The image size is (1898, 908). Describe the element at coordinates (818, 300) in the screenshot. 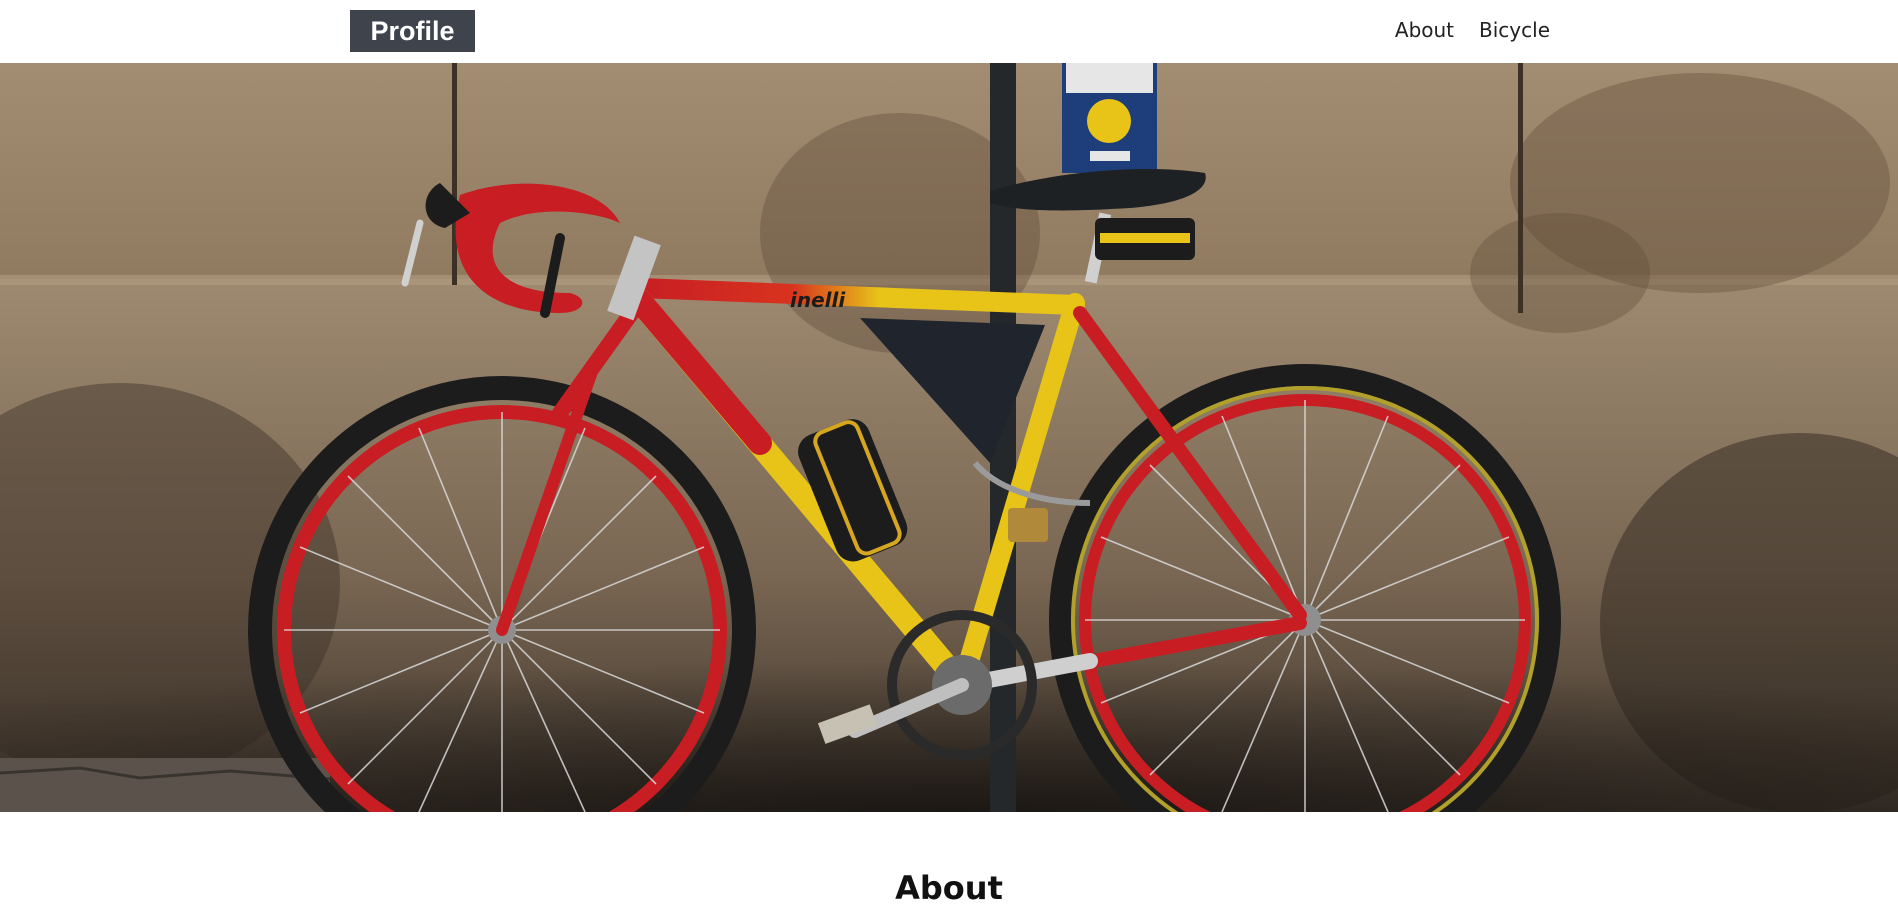

I see `frame-brand-text: inelli` at that location.